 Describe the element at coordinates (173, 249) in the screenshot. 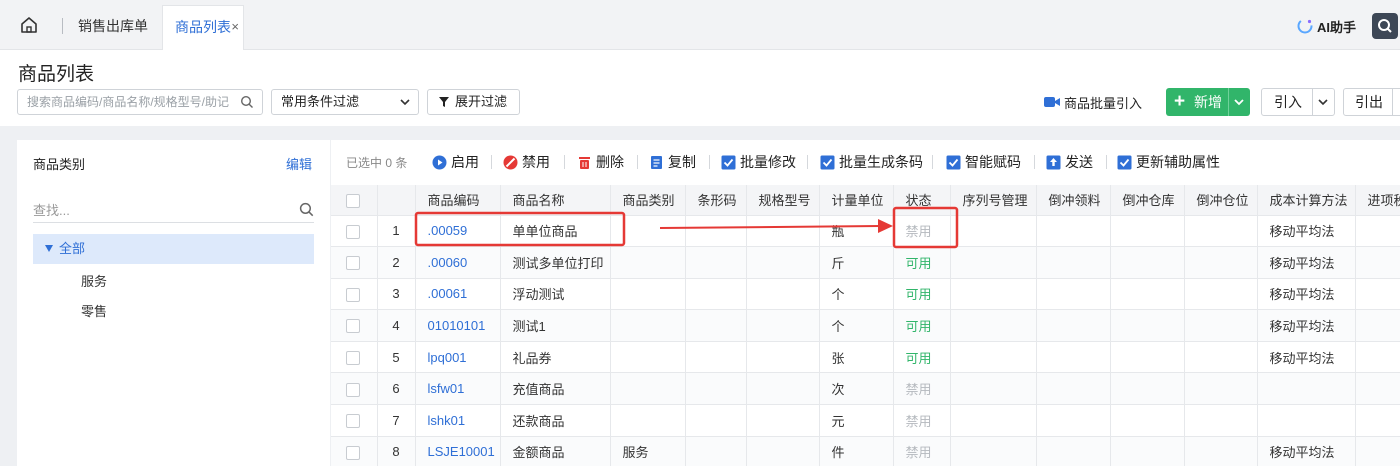

I see `tree-node-all: 全部` at that location.